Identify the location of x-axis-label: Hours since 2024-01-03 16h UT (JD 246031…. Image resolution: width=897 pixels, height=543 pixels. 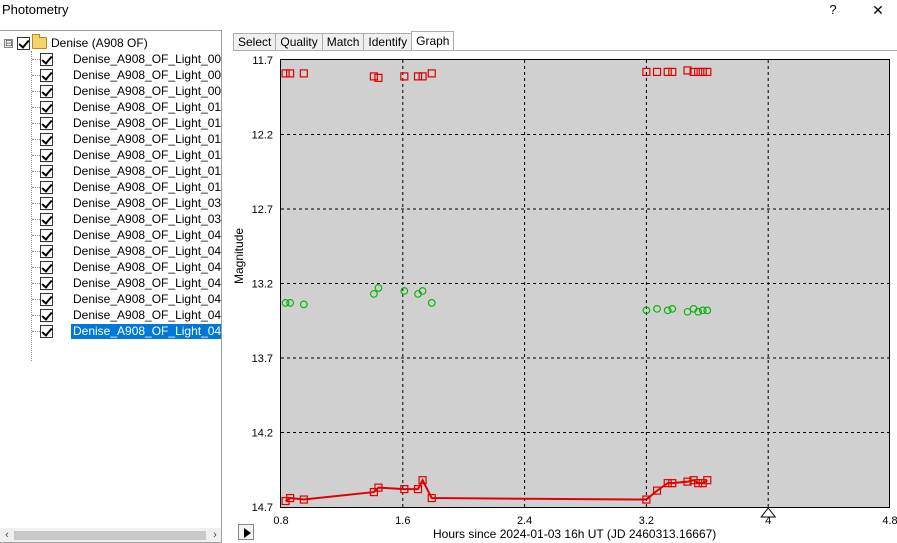
(575, 534).